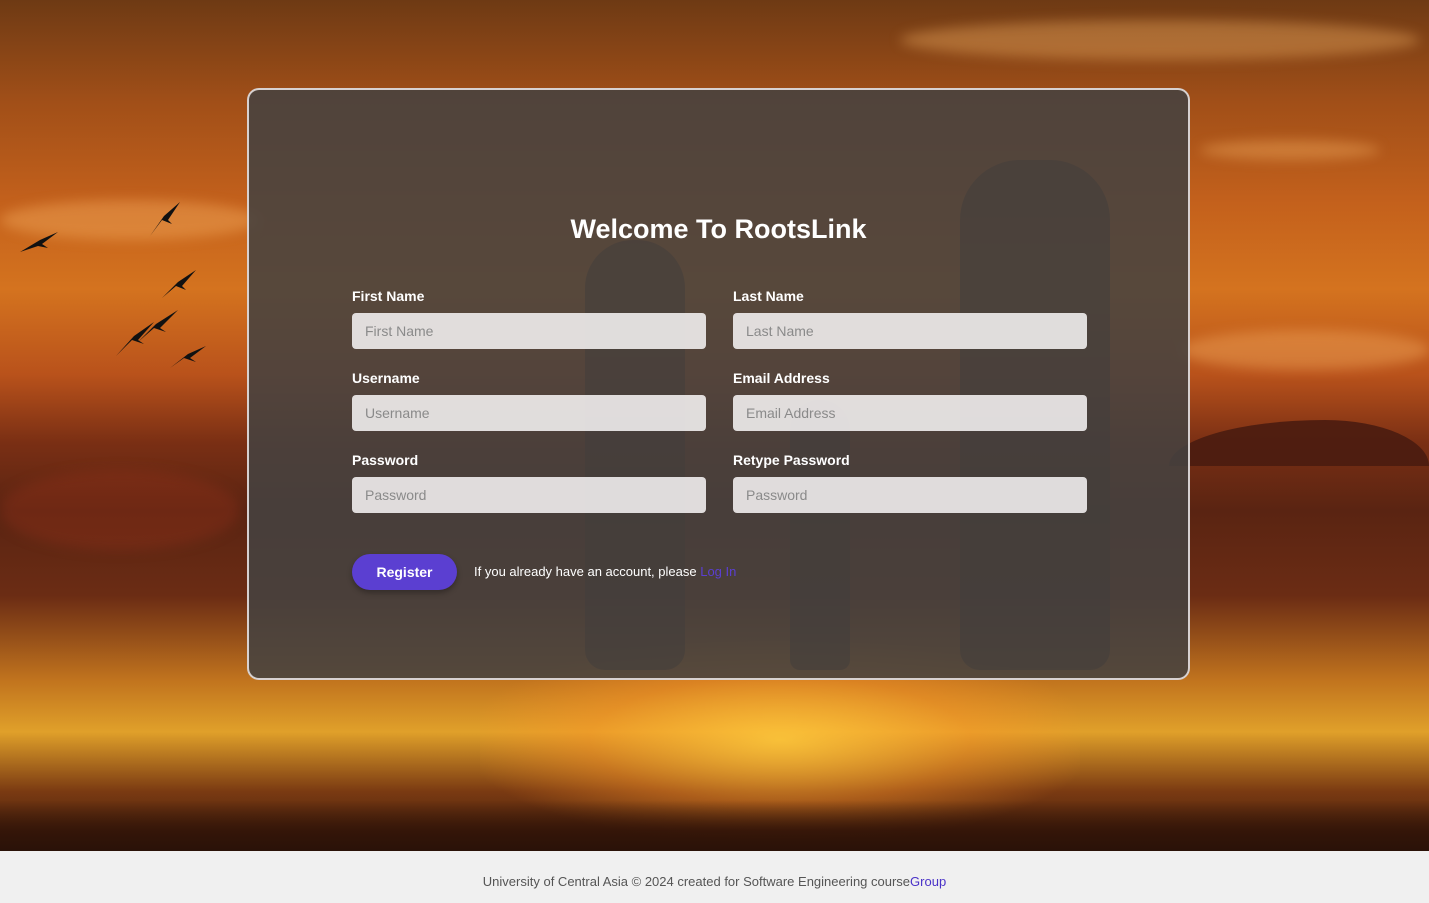 Image resolution: width=1429 pixels, height=903 pixels. What do you see at coordinates (529, 331) in the screenshot?
I see `first-name-input` at bounding box center [529, 331].